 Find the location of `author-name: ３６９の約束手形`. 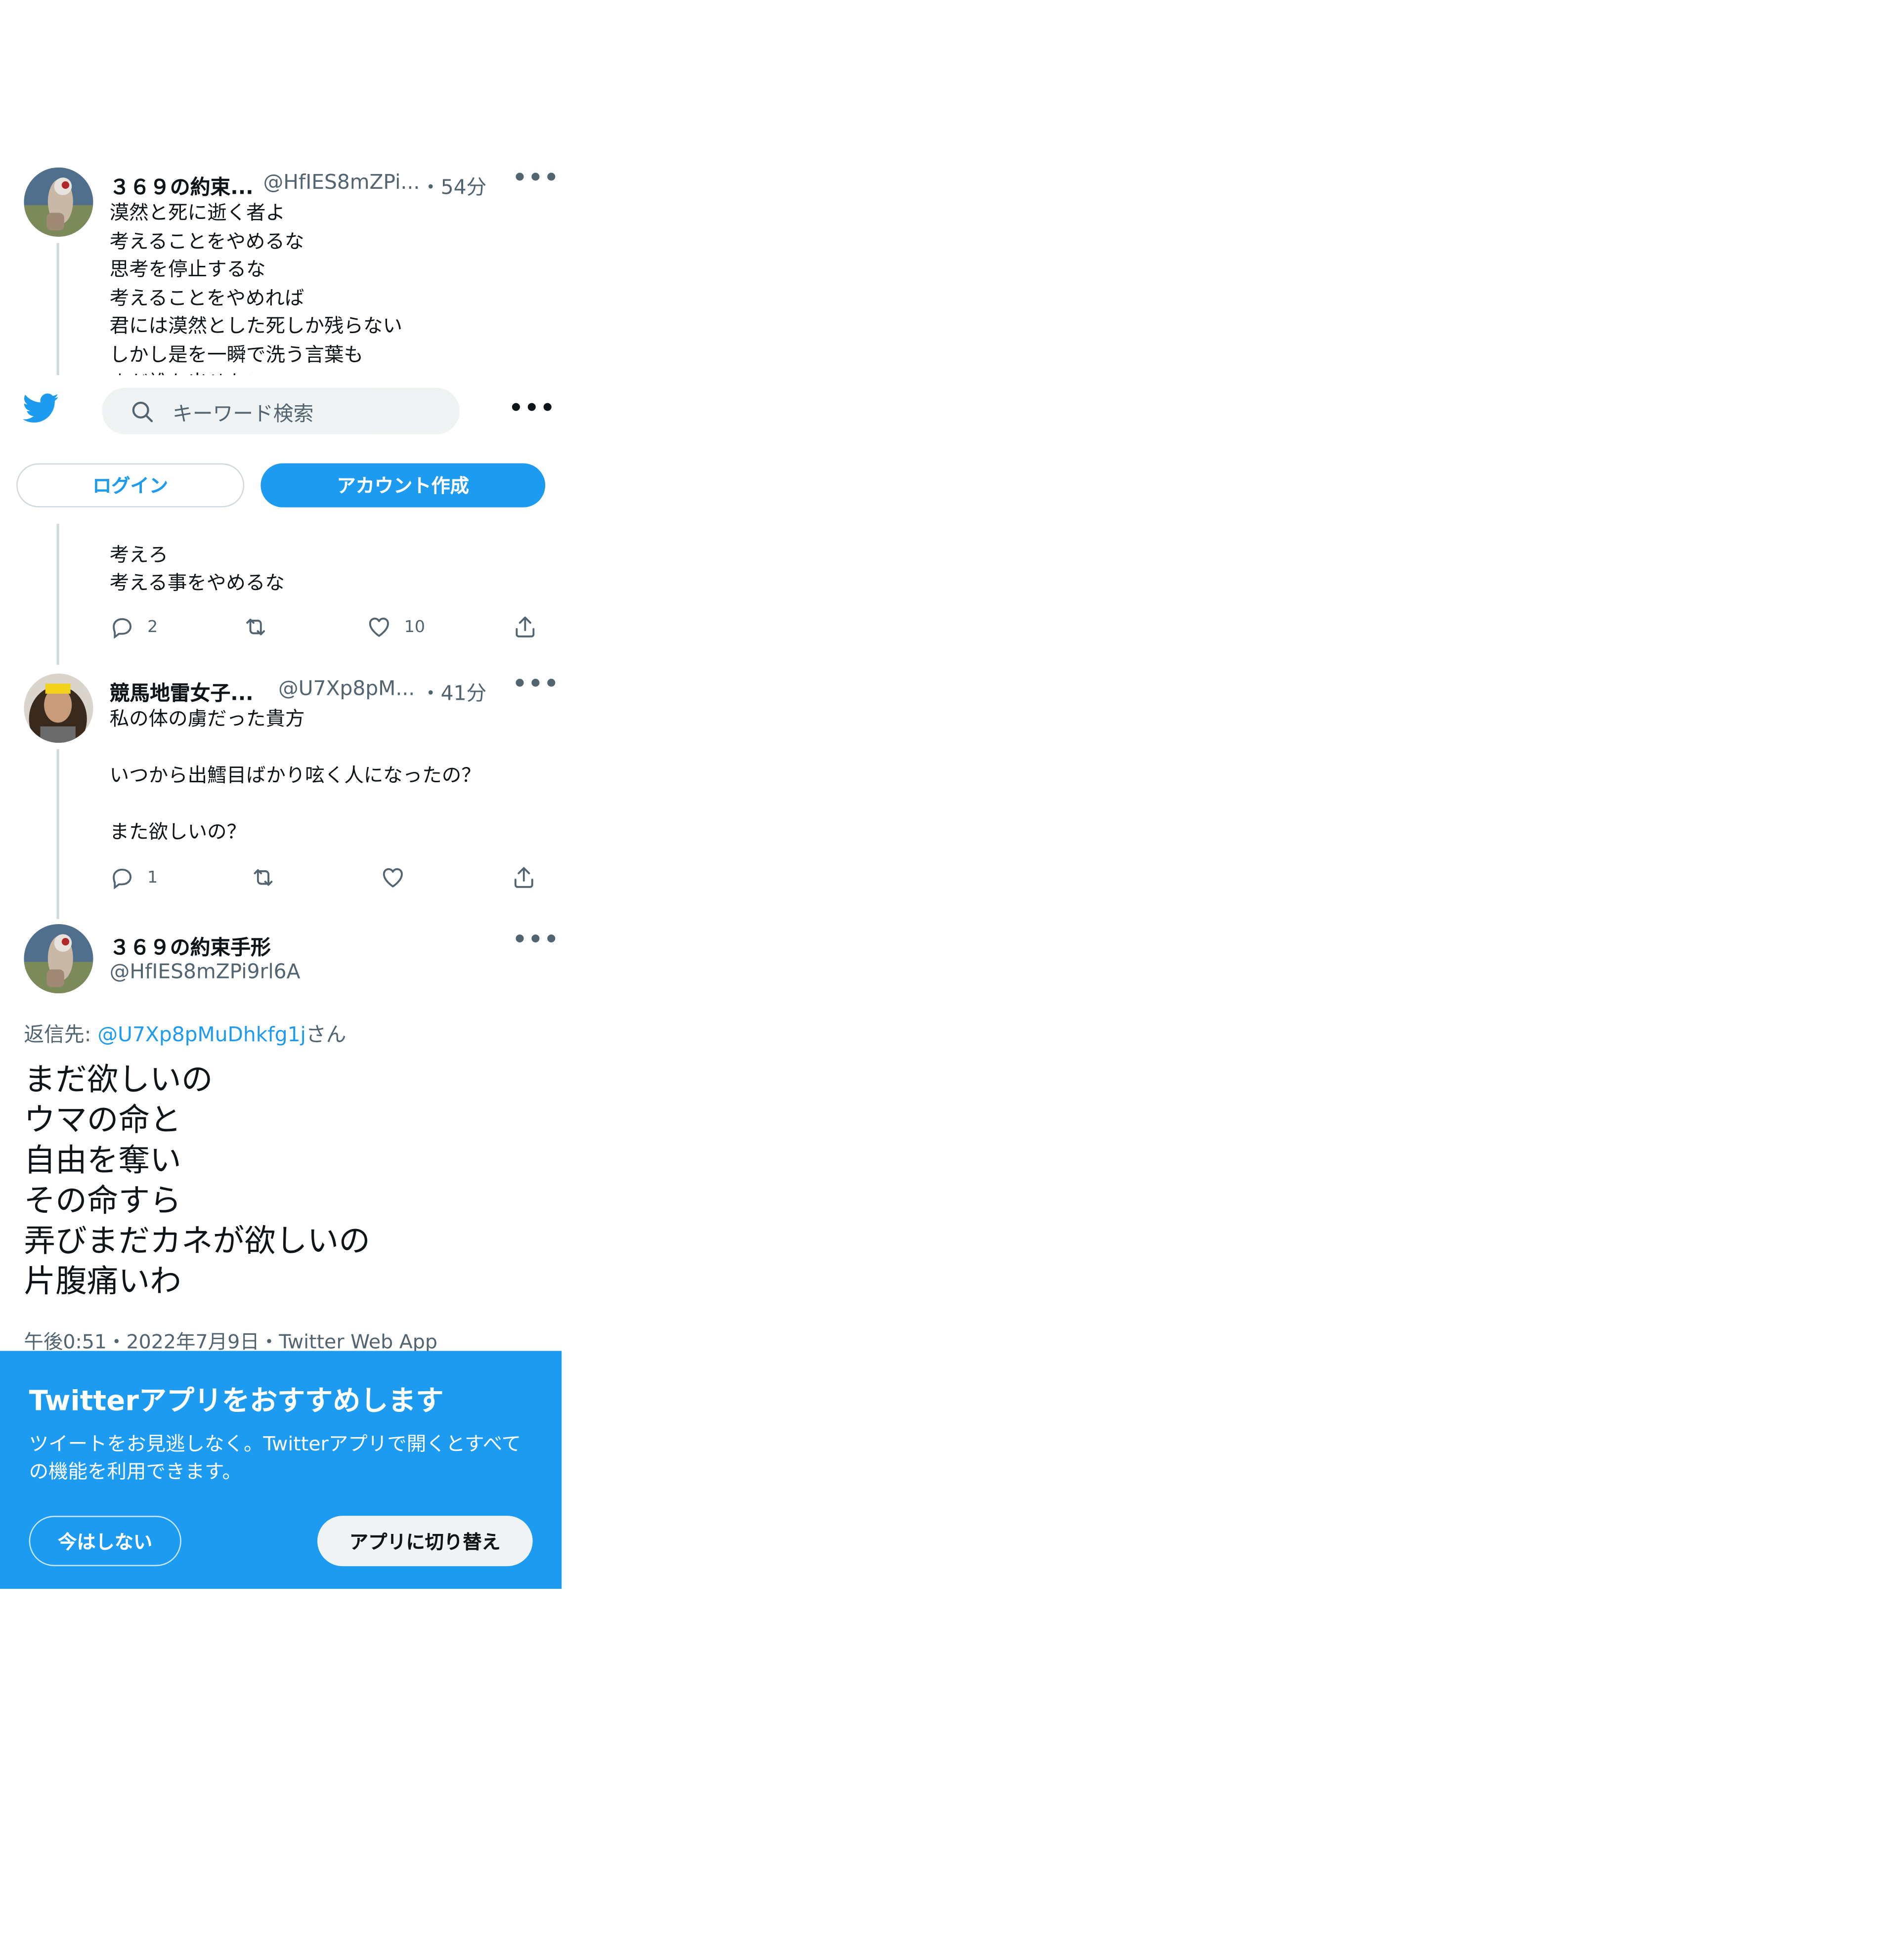

author-name: ３６９の約束手形 is located at coordinates (190, 946).